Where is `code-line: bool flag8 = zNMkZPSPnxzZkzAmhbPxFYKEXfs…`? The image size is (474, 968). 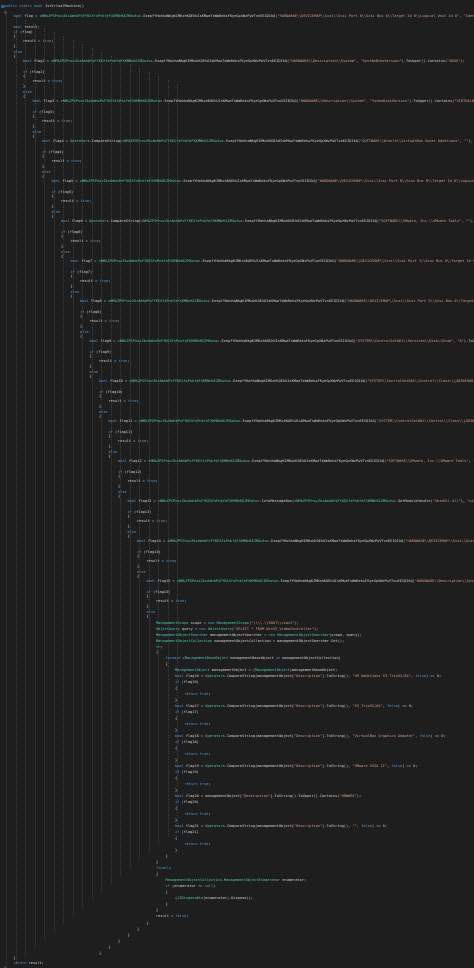
code-line: bool flag8 = zNMkZPSPnxzZkzAmhbPxFYKEXfs… is located at coordinates (277, 301).